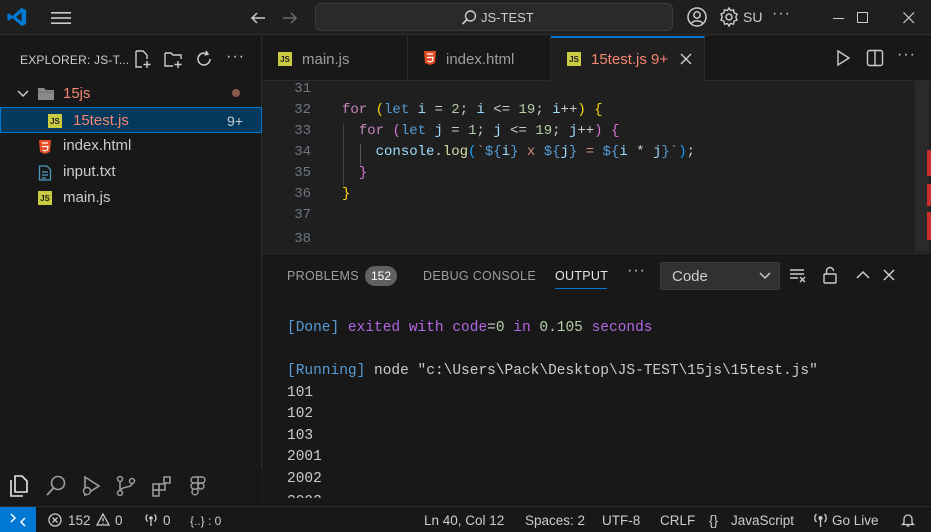 The height and width of the screenshot is (532, 931). What do you see at coordinates (91, 486) in the screenshot?
I see `run-debug-icon` at bounding box center [91, 486].